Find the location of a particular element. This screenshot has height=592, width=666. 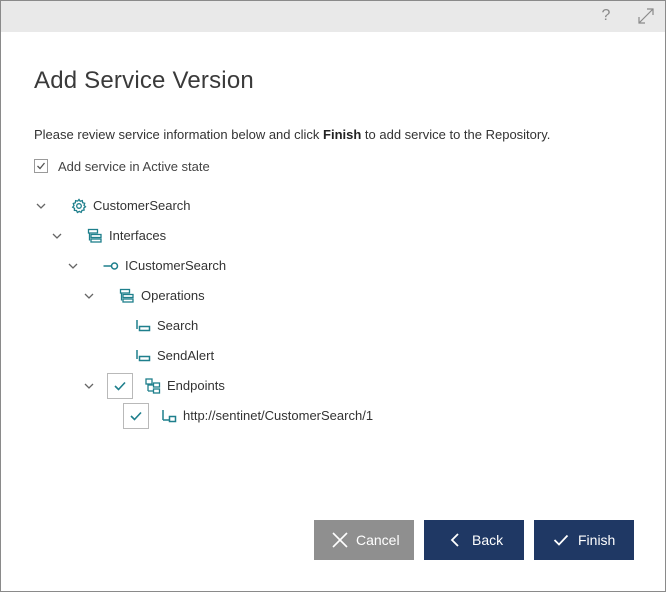

chevron-left-icon is located at coordinates (454, 540).